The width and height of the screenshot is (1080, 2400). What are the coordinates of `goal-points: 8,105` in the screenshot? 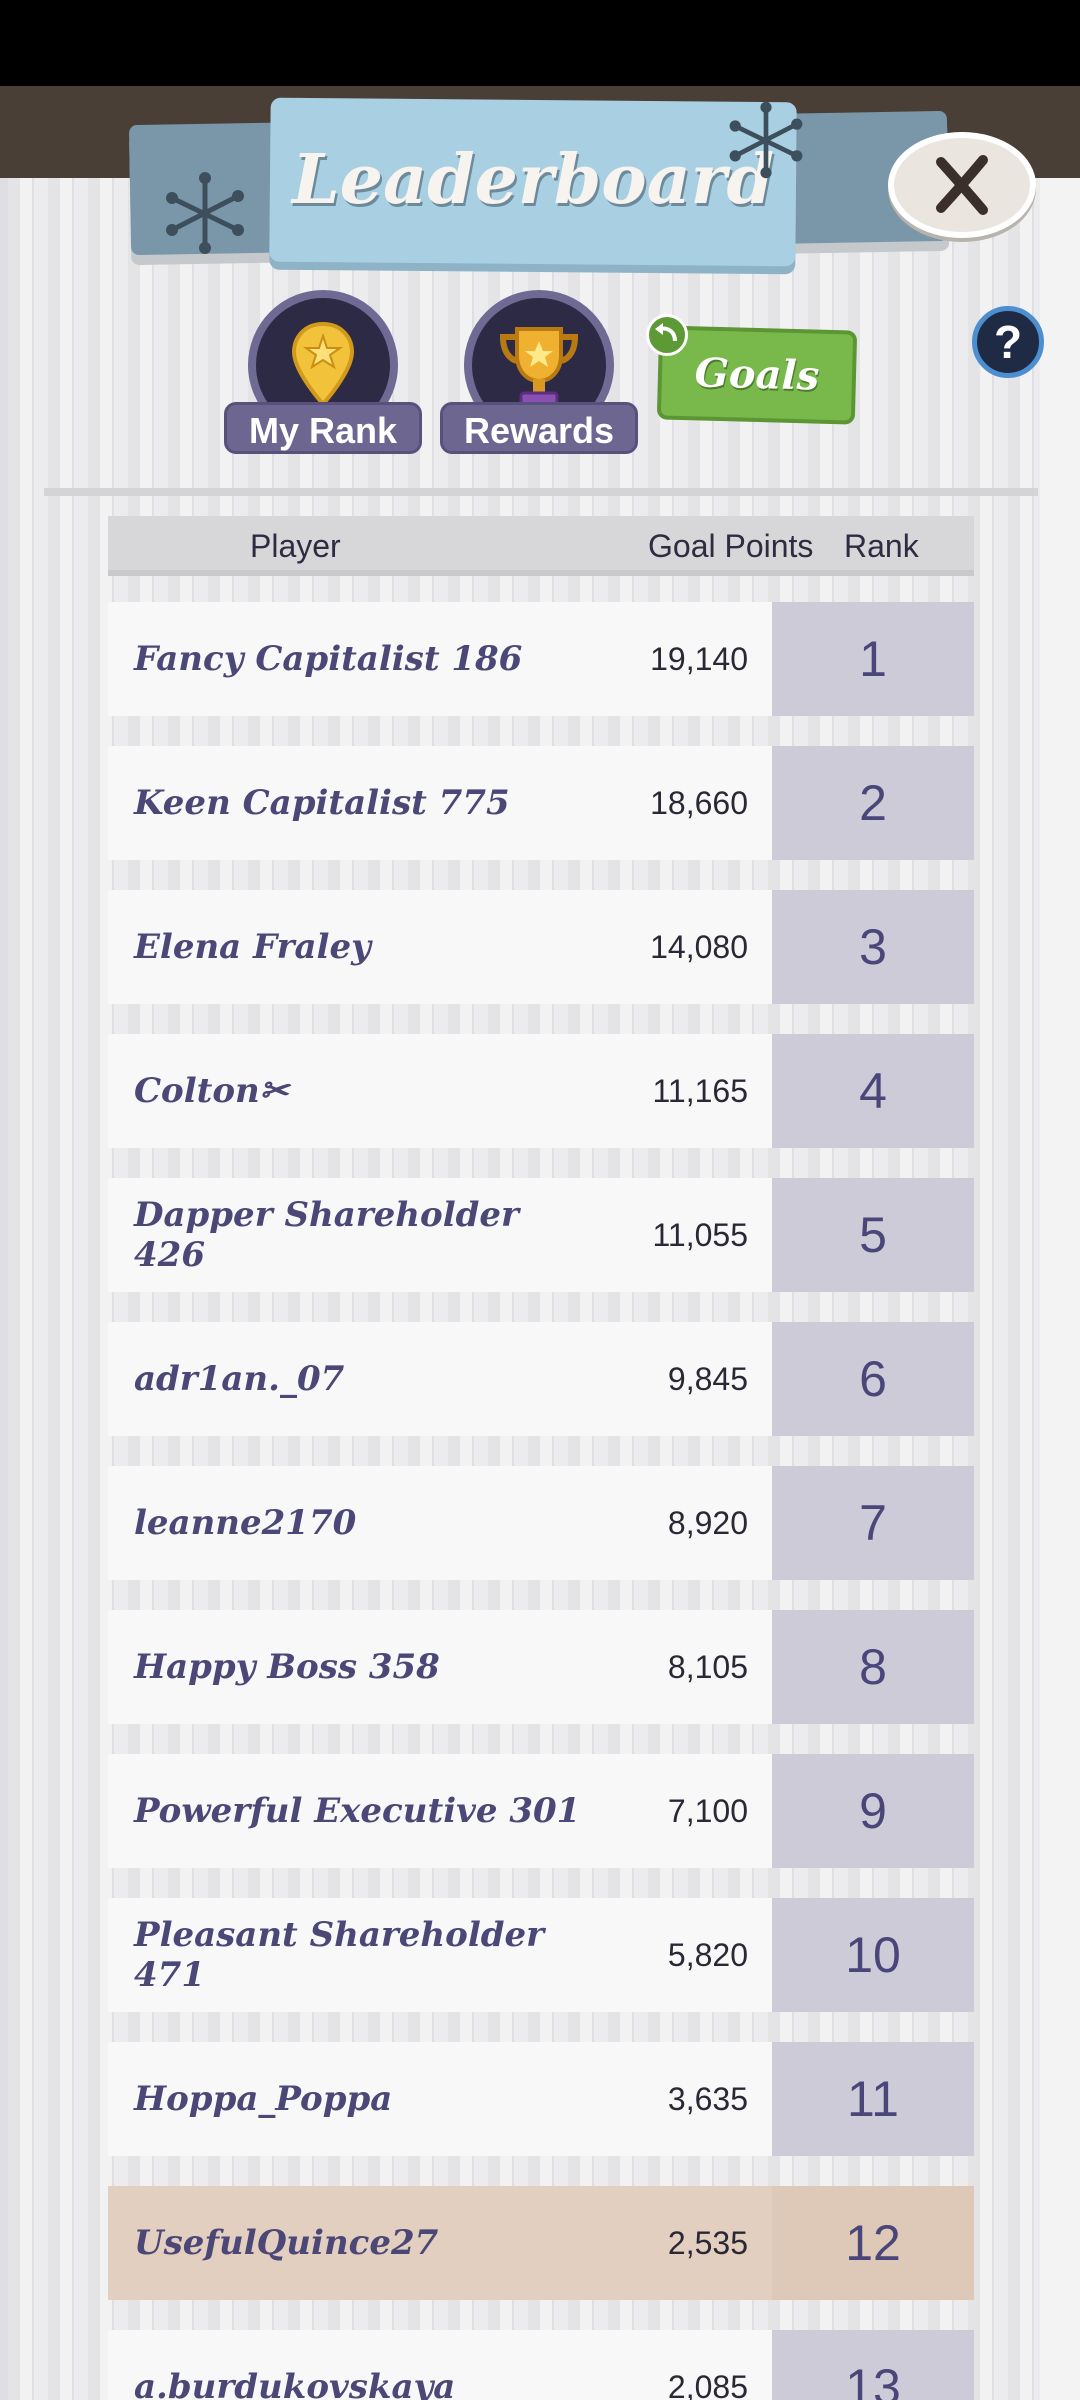 It's located at (707, 1667).